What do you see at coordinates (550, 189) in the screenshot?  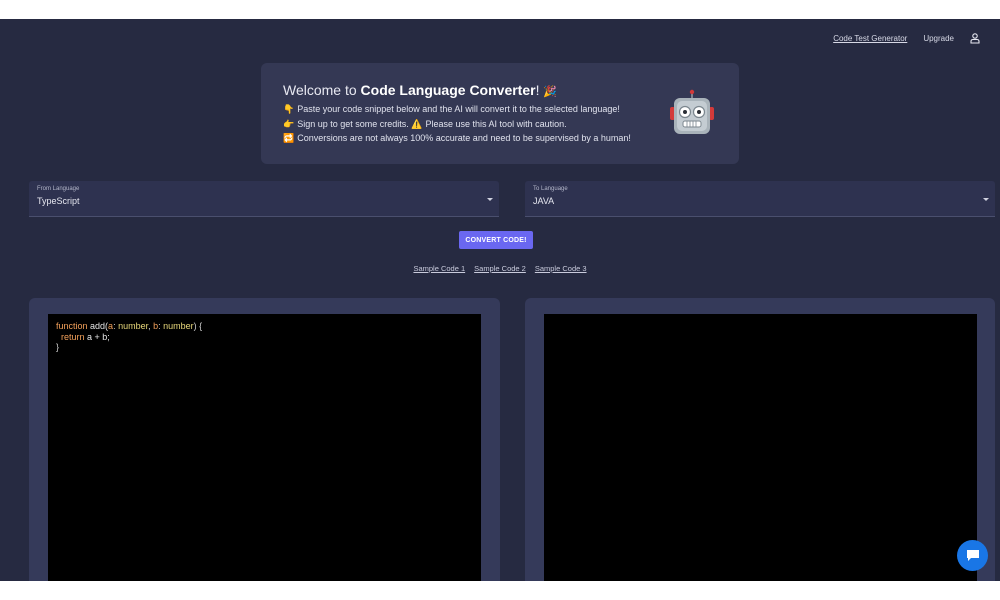 I see `to-language-label: To Language` at bounding box center [550, 189].